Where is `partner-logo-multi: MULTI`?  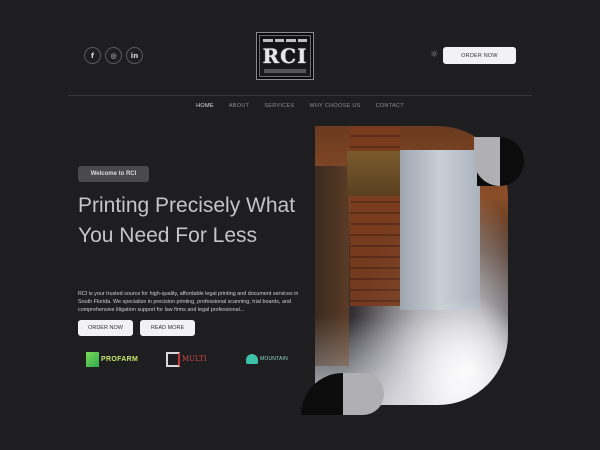 partner-logo-multi: MULTI is located at coordinates (186, 359).